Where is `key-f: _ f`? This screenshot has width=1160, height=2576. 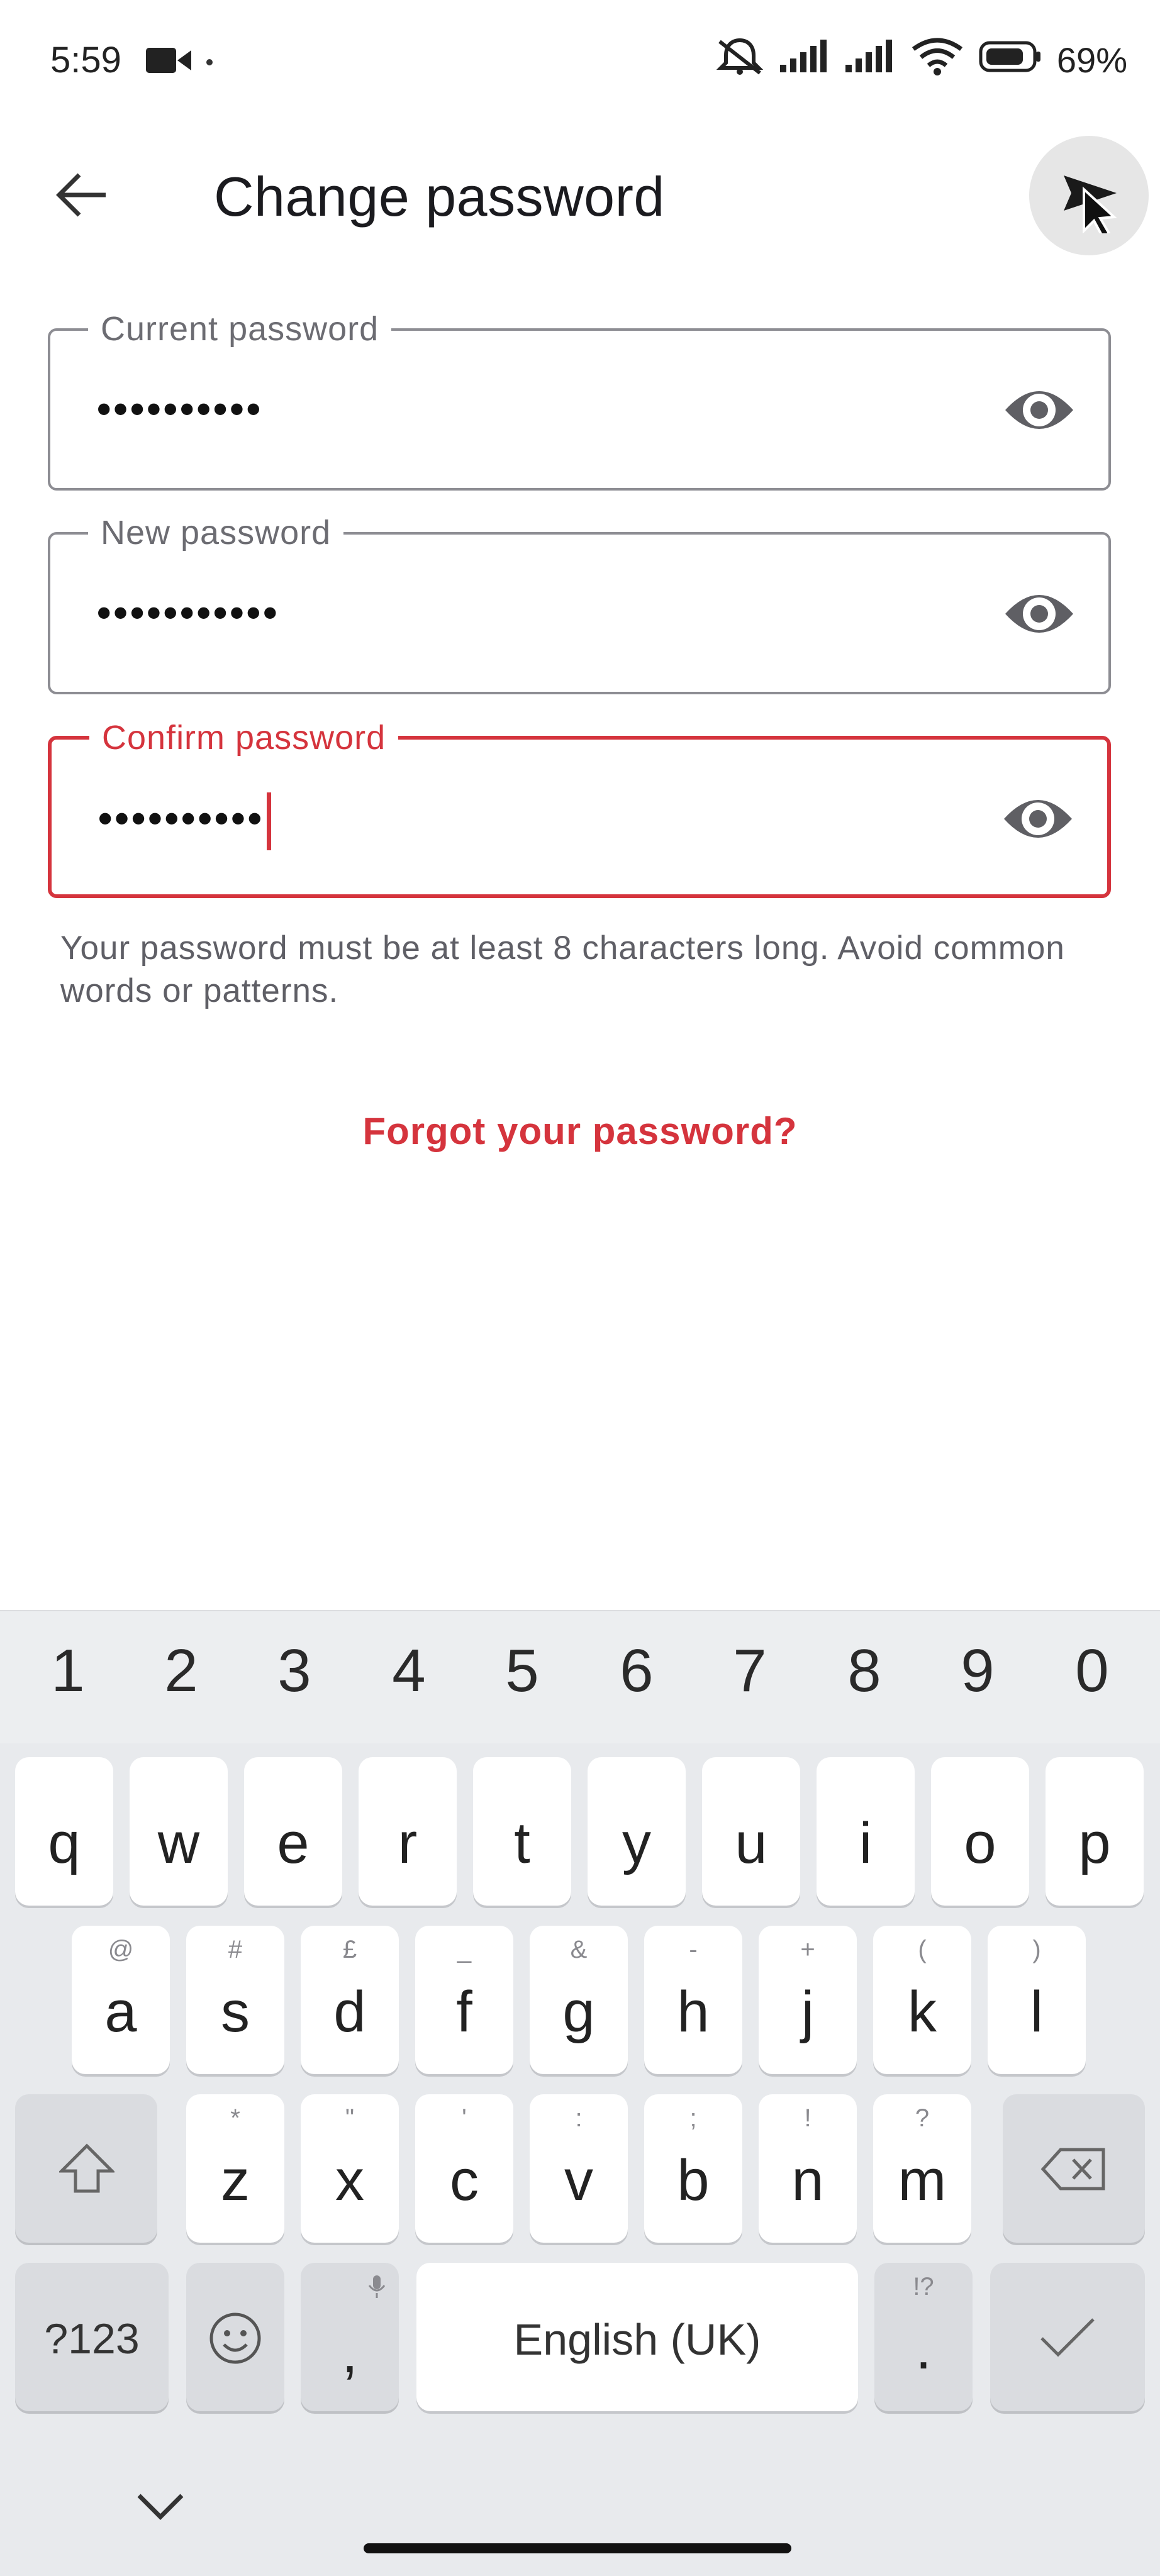 key-f: _ f is located at coordinates (464, 2000).